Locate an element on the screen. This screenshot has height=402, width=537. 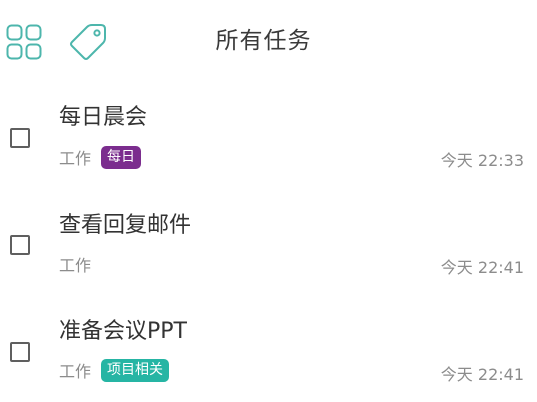
task-tag: 项目相关 is located at coordinates (135, 370).